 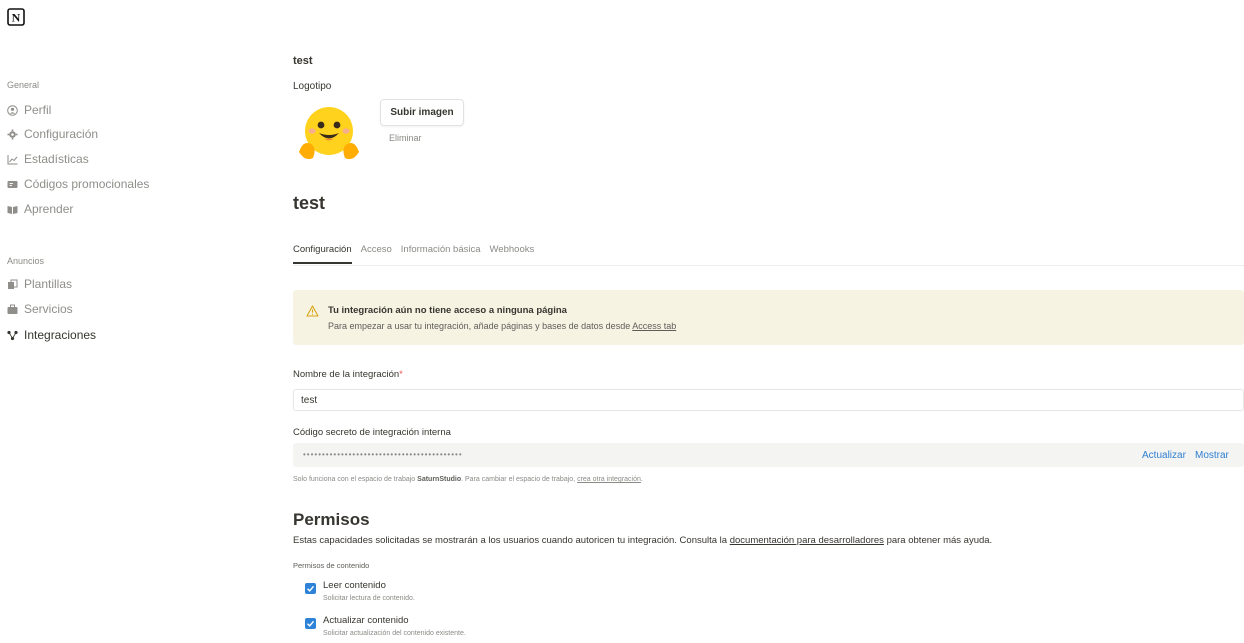 I want to click on tab-configuracion: Configuración, so click(x=322, y=254).